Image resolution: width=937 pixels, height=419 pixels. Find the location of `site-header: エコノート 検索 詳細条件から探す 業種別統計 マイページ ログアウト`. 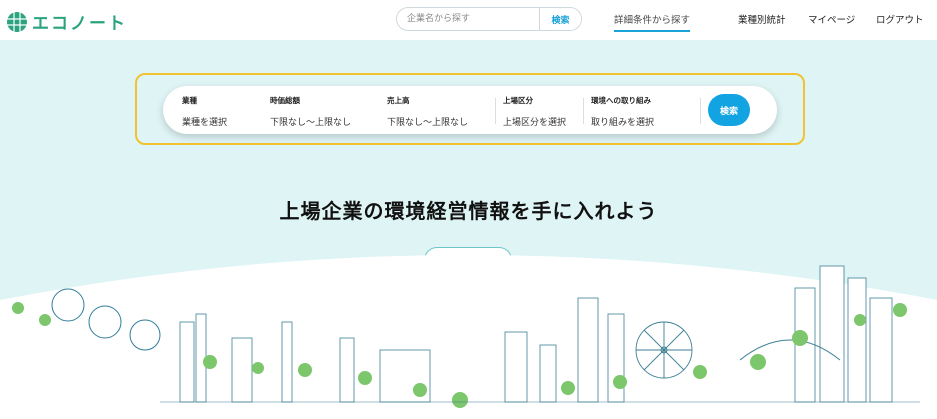

site-header: エコノート 検索 詳細条件から探す 業種別統計 マイページ ログアウト is located at coordinates (468, 20).